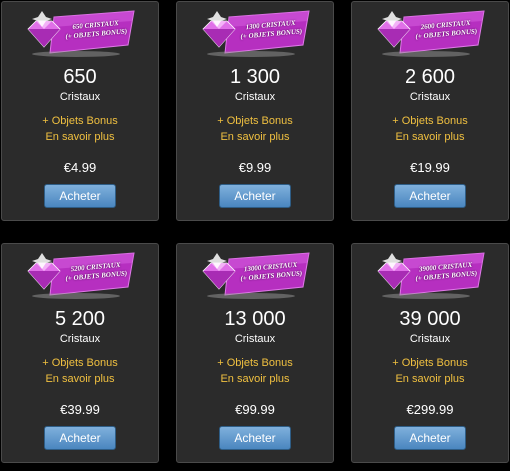  I want to click on price: €9.99, so click(255, 167).